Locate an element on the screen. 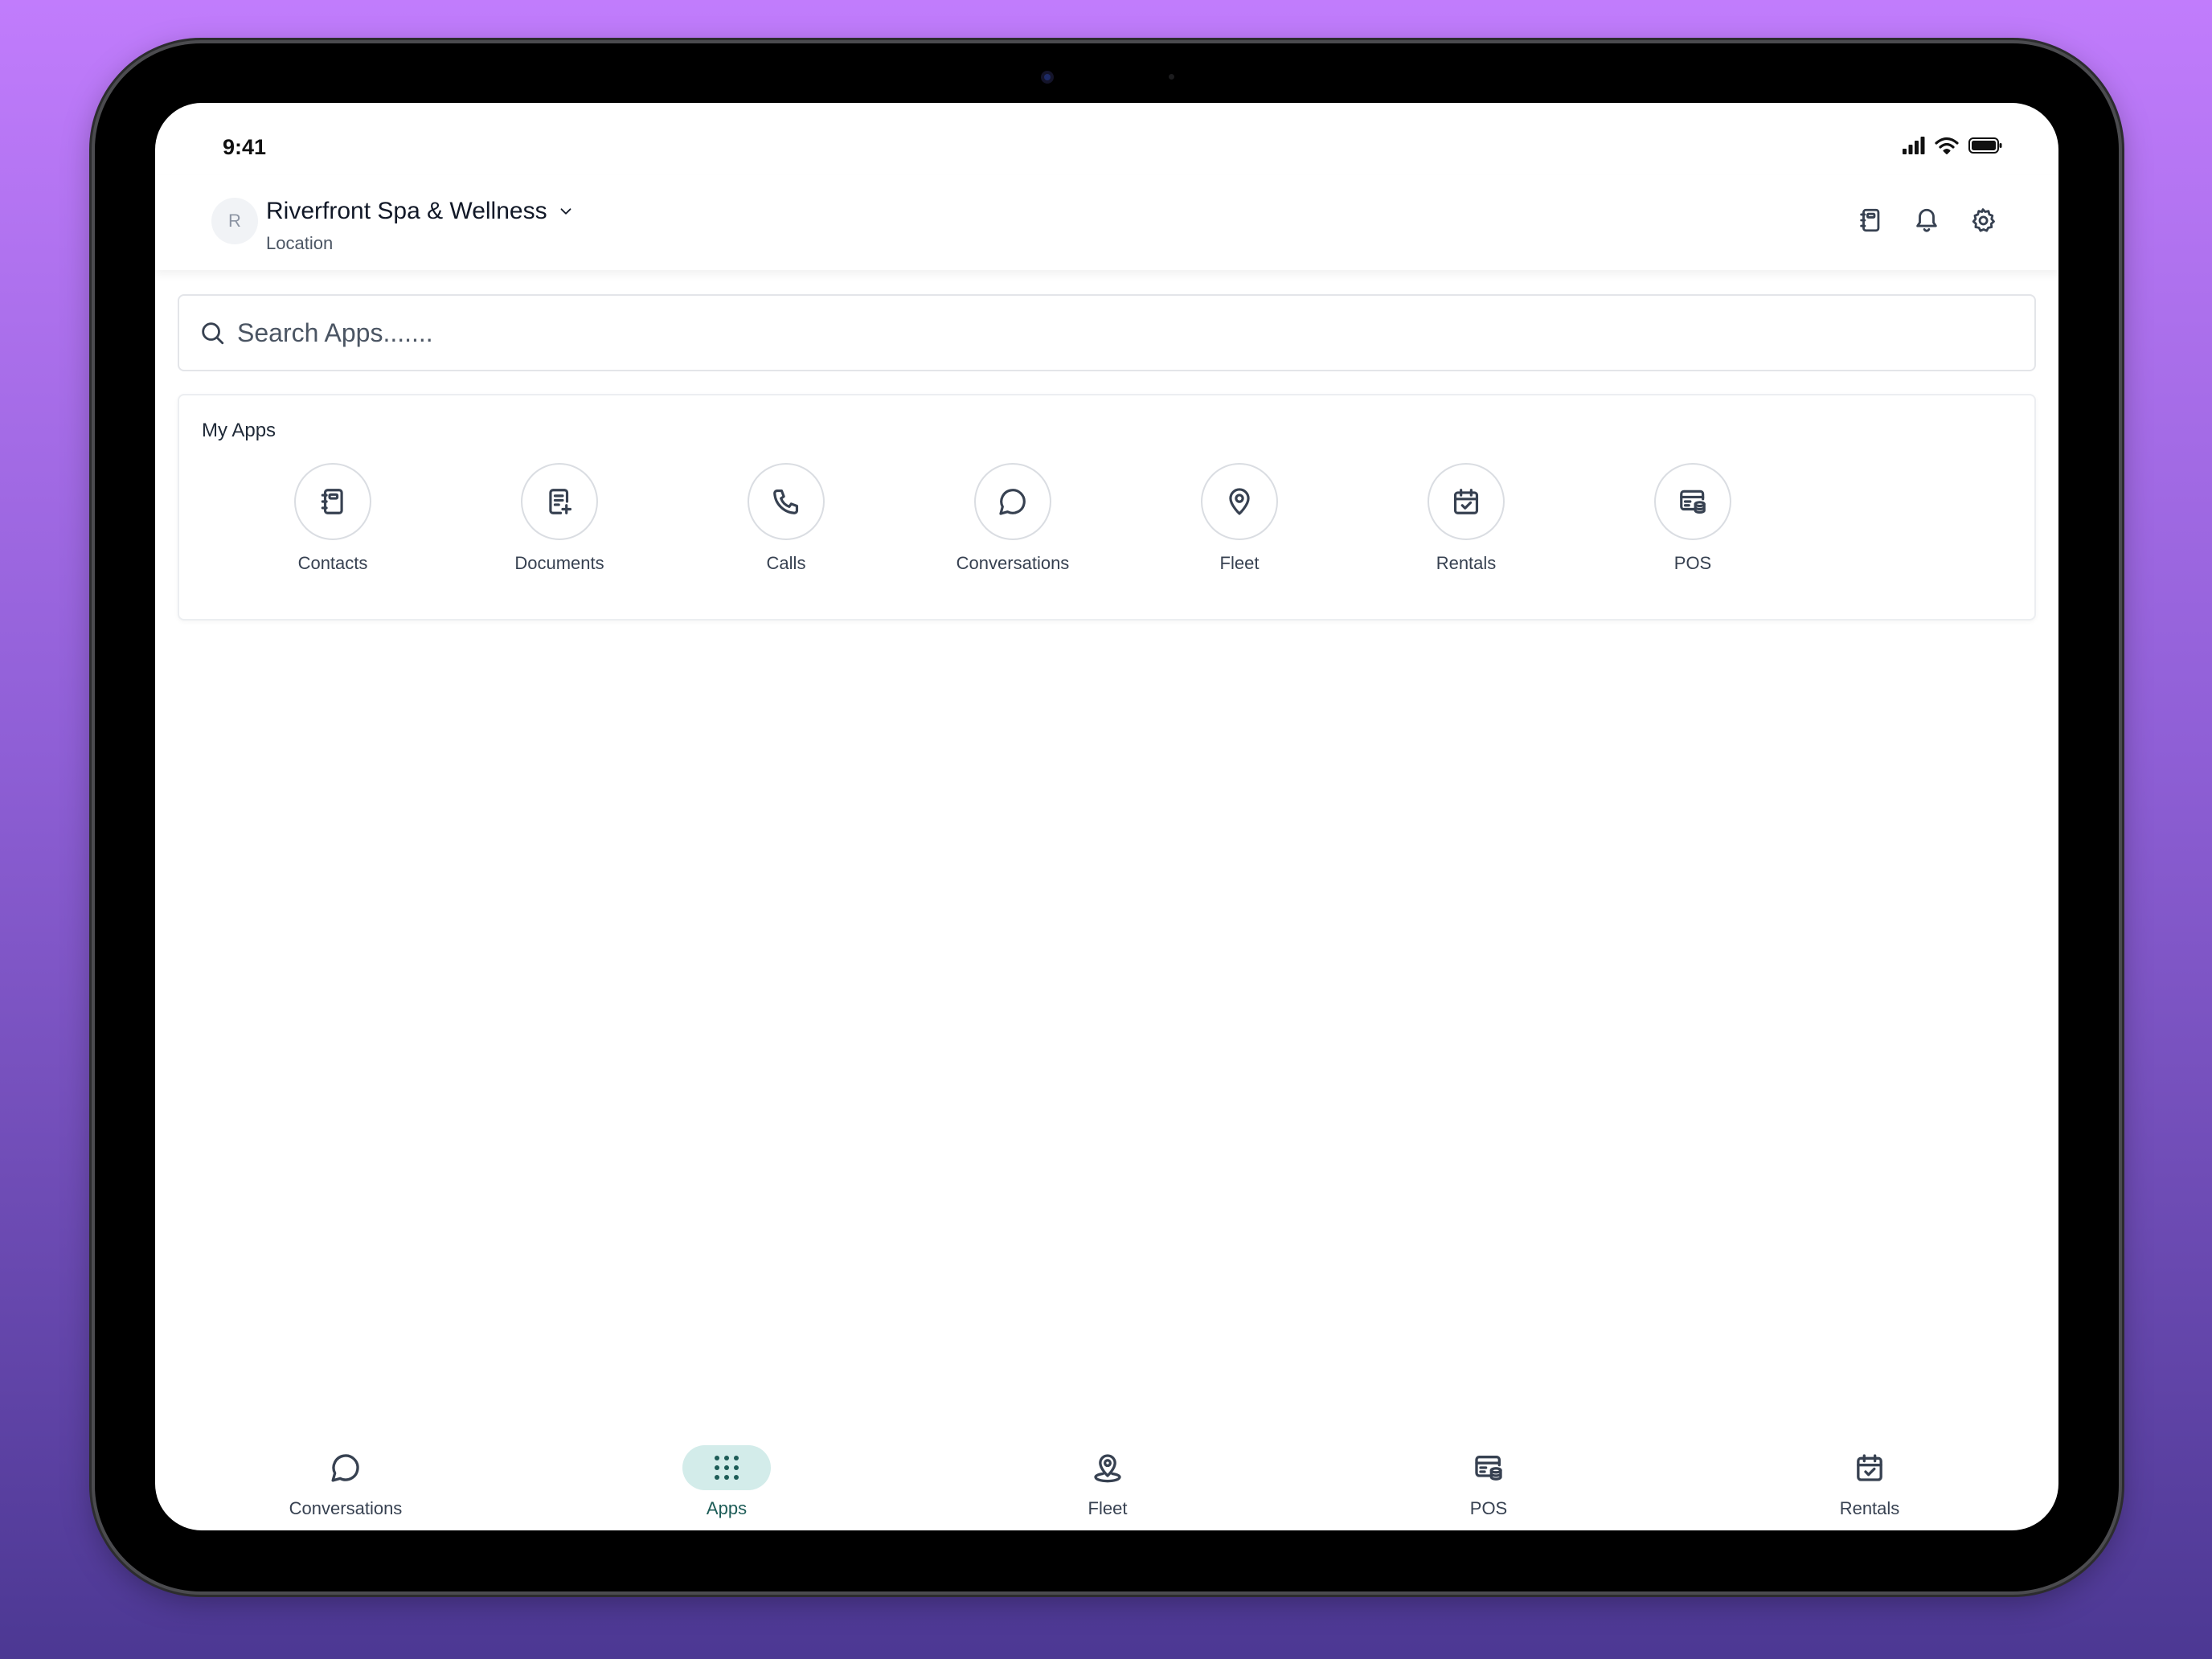  app-tile-conversations: Conversations is located at coordinates (1013, 518).